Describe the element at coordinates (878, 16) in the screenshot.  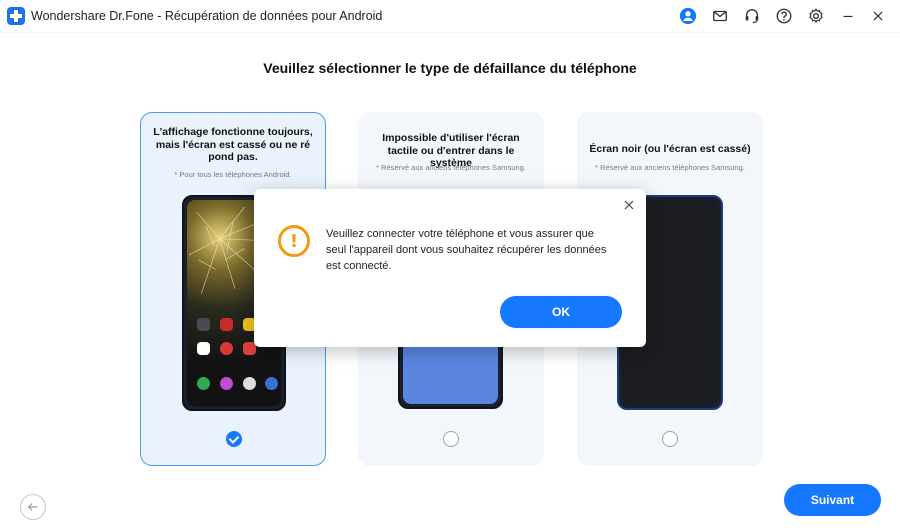
I see `close-icon` at that location.